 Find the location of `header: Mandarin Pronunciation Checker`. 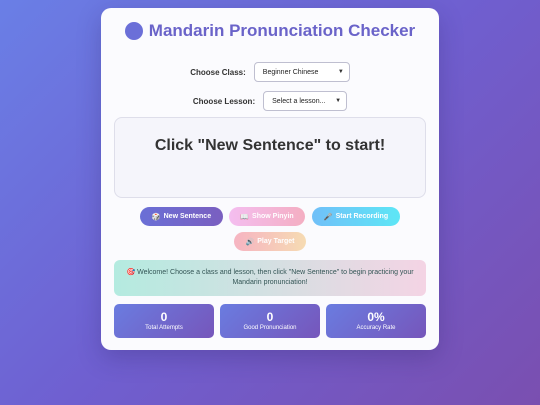

header: Mandarin Pronunciation Checker is located at coordinates (270, 31).